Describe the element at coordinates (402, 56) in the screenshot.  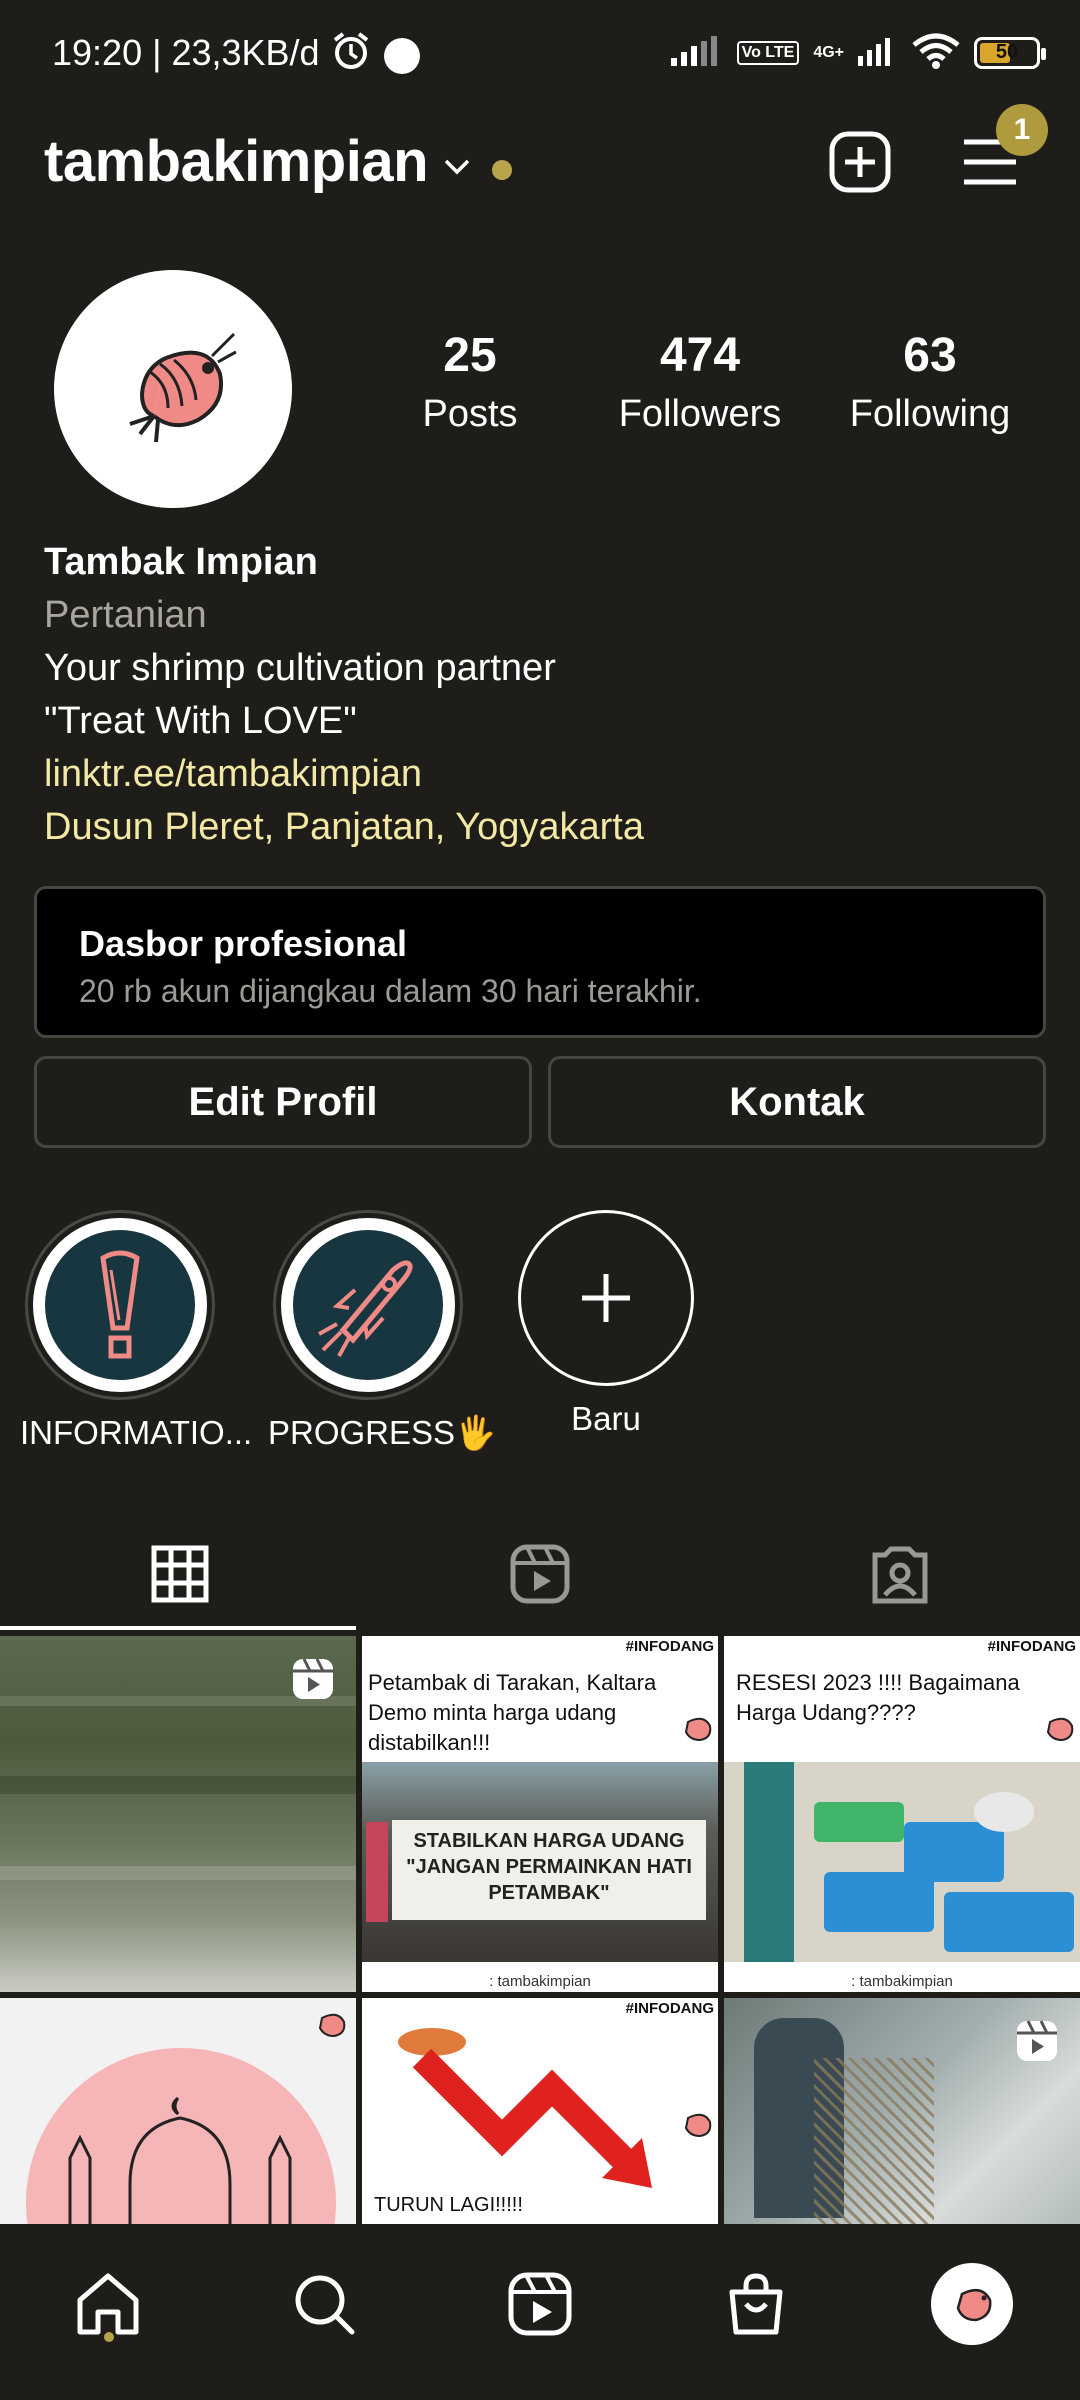
I see `notification-dot-icon` at that location.